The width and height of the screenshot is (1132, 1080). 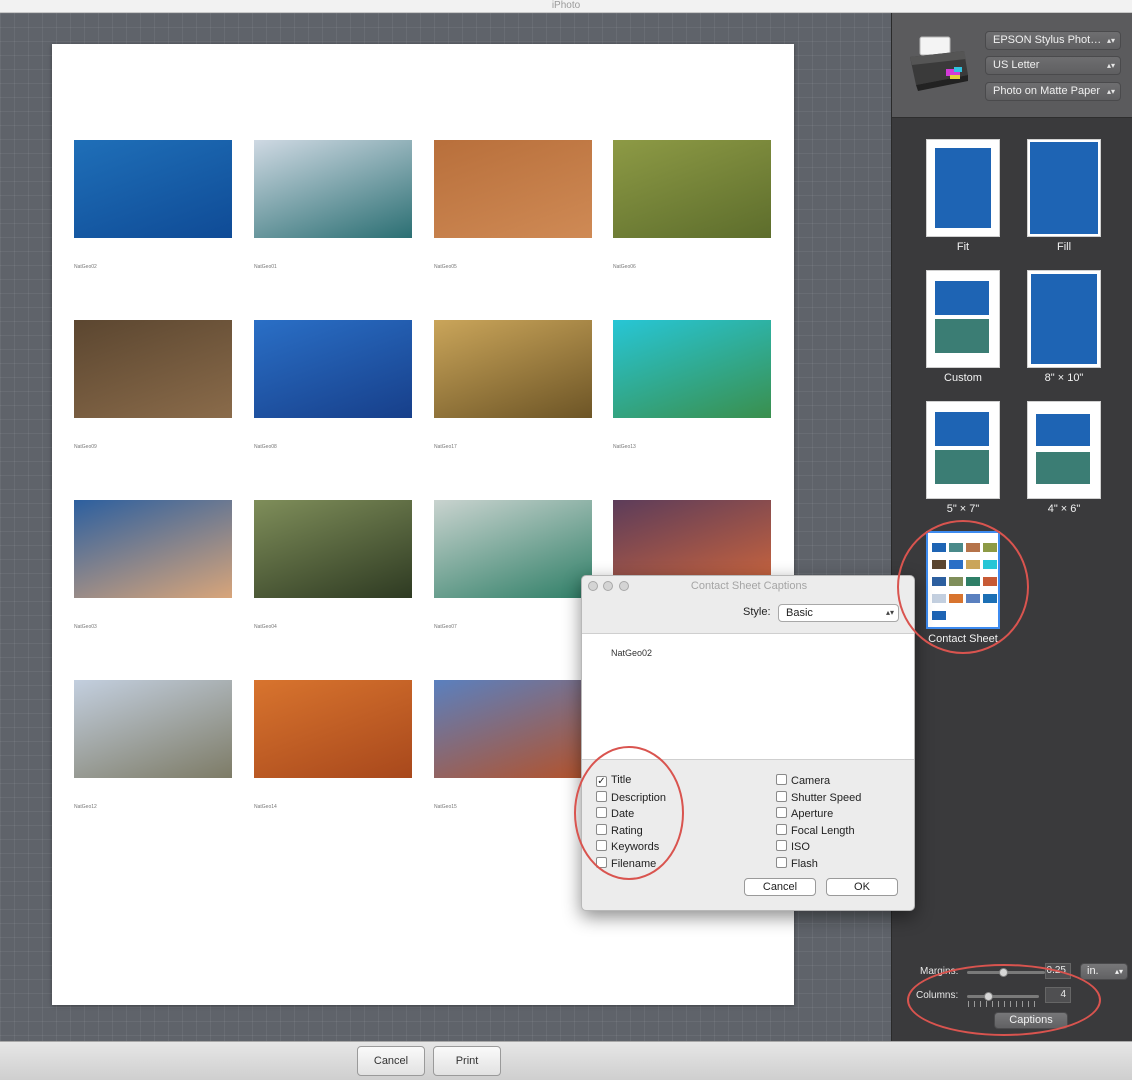 I want to click on contact-sheet-photo: NatGeo15, so click(x=514, y=745).